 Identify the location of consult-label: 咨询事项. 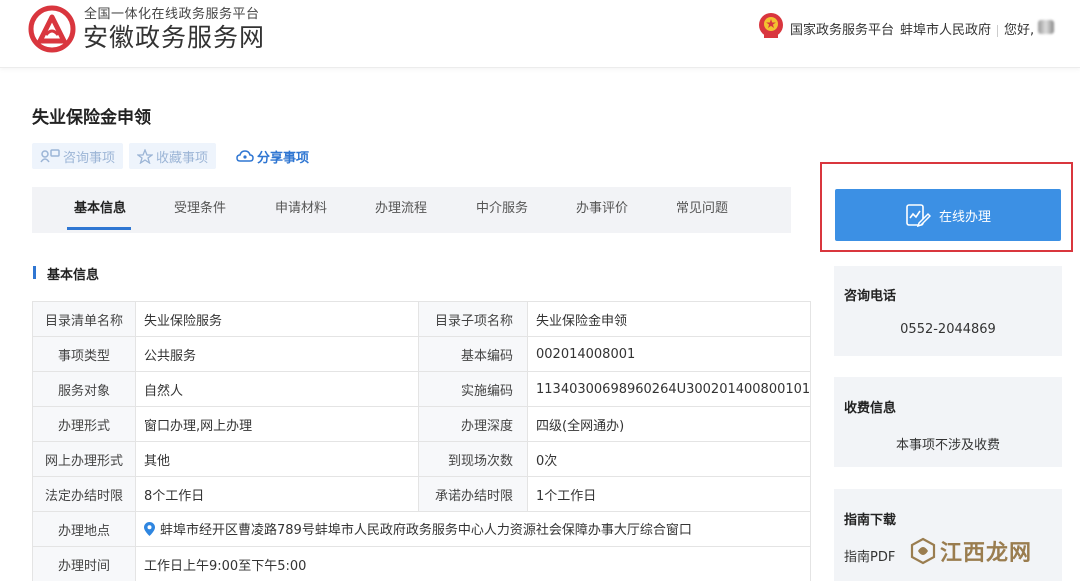
(89, 158).